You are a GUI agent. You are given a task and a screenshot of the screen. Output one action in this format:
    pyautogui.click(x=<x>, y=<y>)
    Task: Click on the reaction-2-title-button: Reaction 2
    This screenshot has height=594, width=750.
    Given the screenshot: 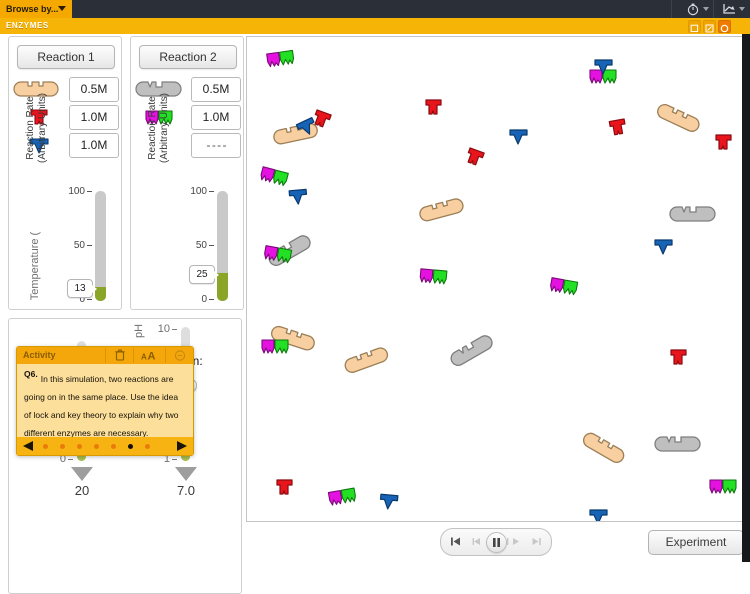 What is the action you would take?
    pyautogui.click(x=188, y=57)
    